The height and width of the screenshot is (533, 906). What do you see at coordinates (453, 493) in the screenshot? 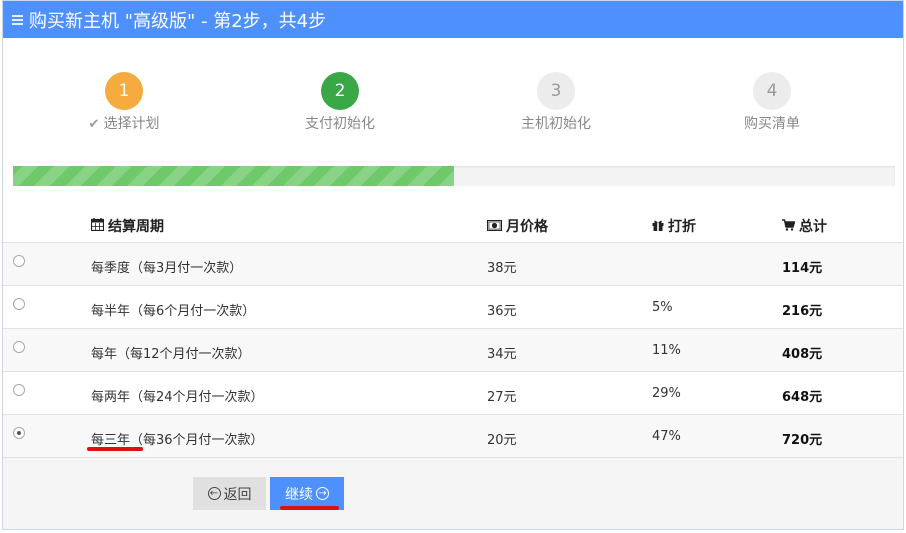
I see `footer-actions: ← 返回 继续 →` at bounding box center [453, 493].